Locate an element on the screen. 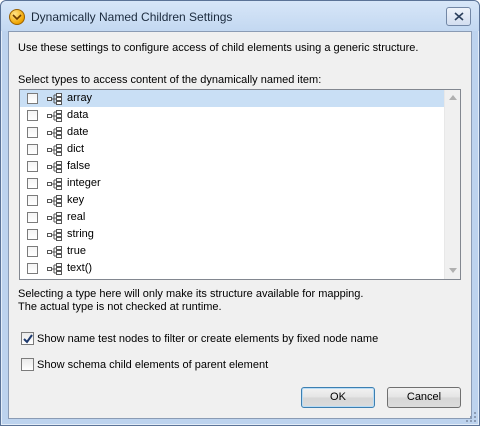 This screenshot has width=480, height=426. list-item-label: data is located at coordinates (78, 115).